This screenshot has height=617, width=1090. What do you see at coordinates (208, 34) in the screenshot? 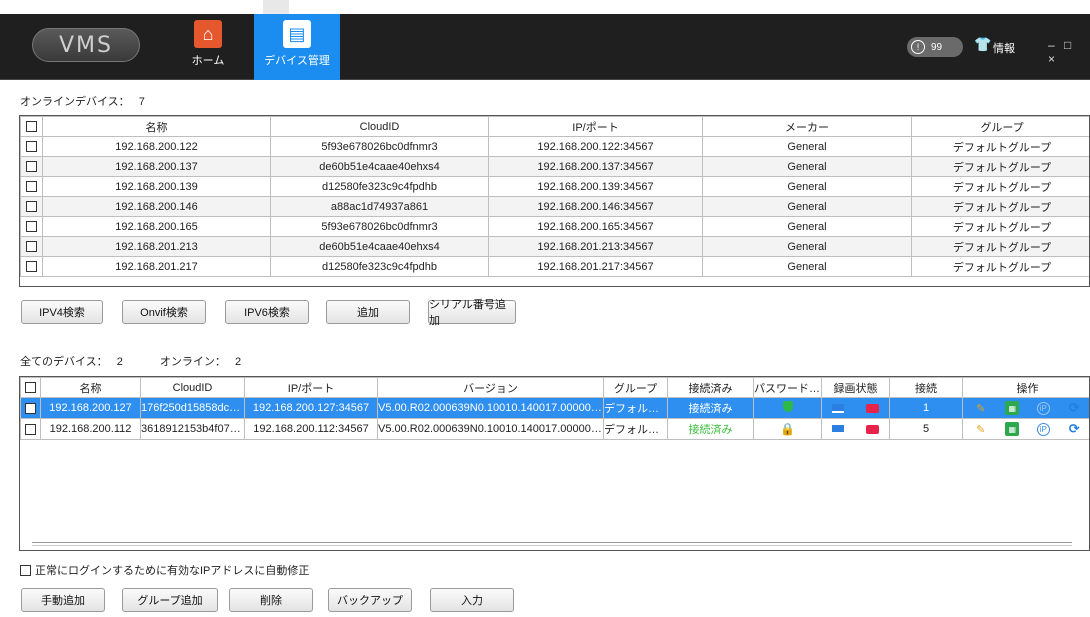
I see `home-icon: ⌂` at bounding box center [208, 34].